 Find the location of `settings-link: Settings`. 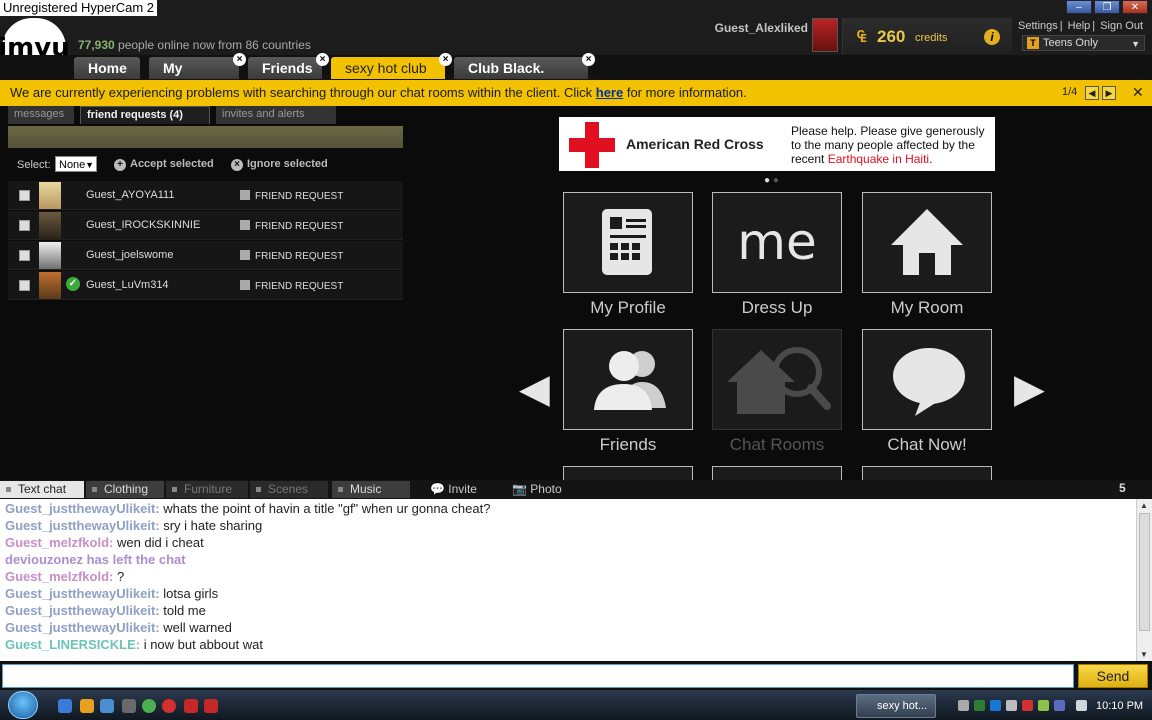

settings-link: Settings is located at coordinates (1038, 26).